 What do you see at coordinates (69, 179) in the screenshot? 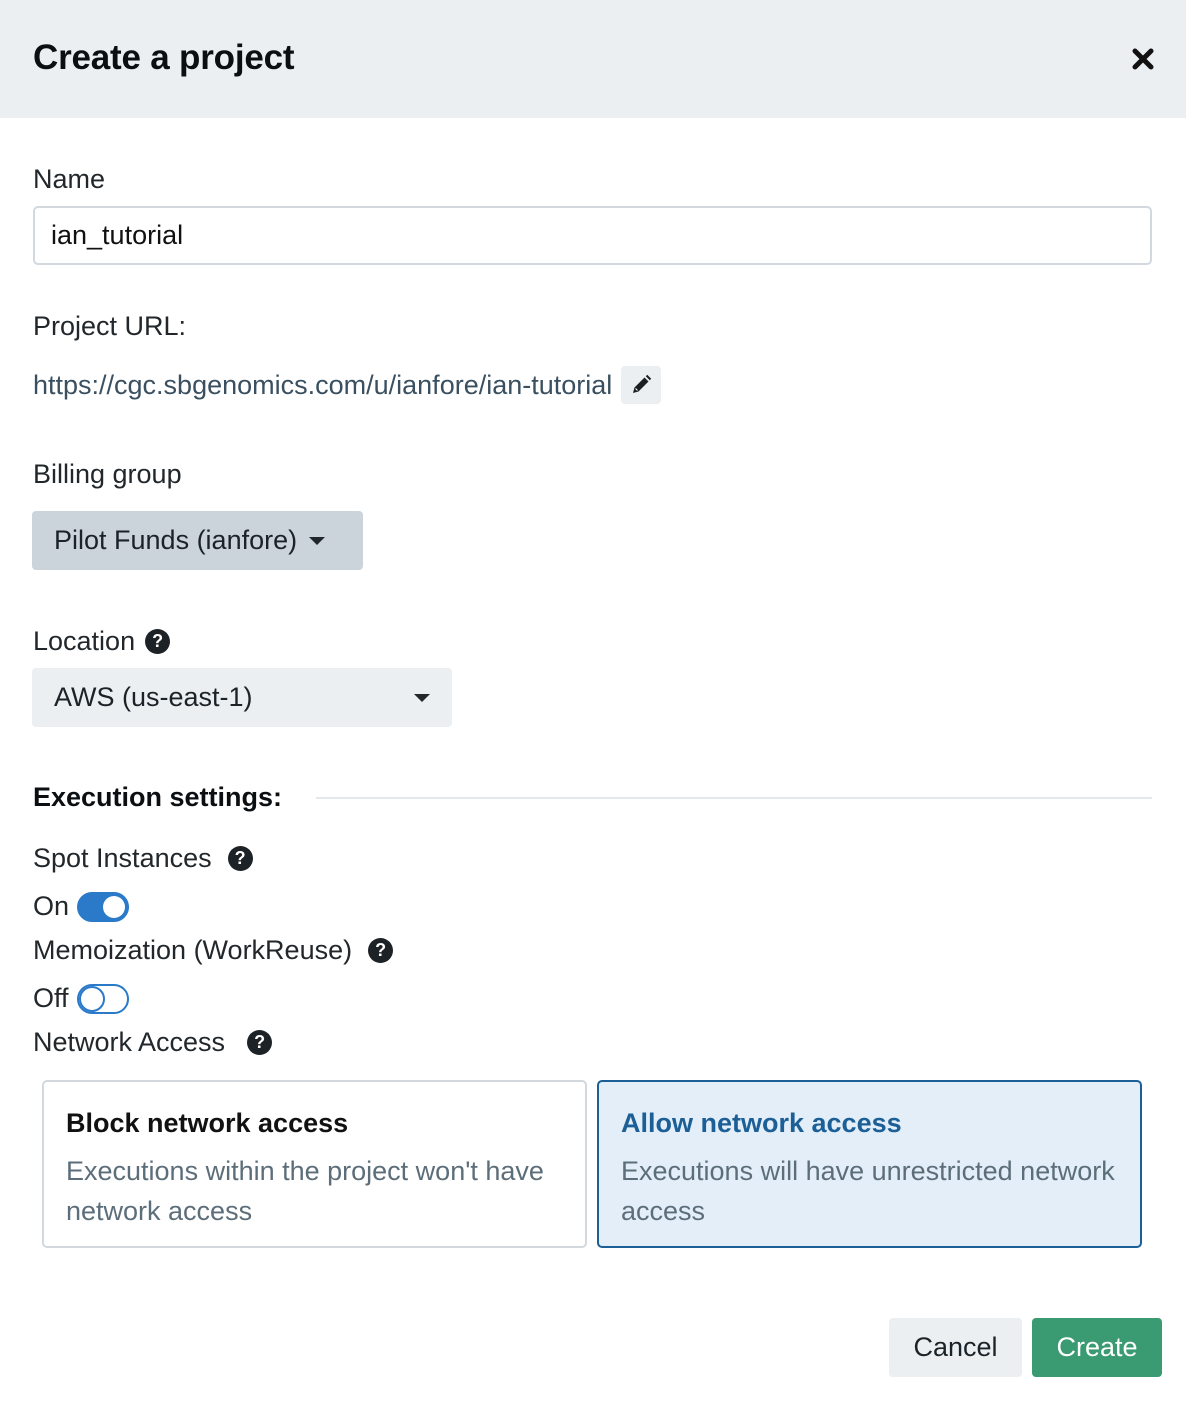
I see `name-label: Name` at bounding box center [69, 179].